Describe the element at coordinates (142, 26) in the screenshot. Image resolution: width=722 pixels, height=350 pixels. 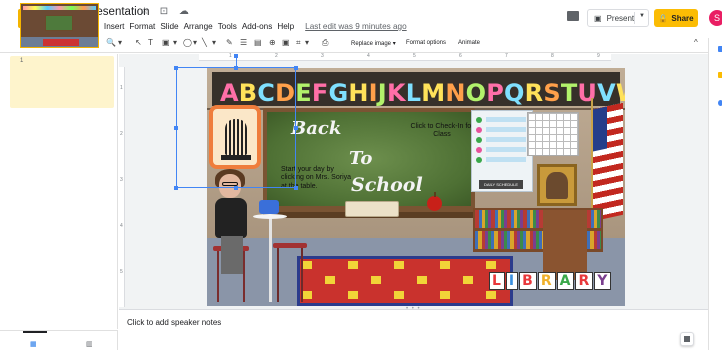
I see `menu-format: Format` at that location.